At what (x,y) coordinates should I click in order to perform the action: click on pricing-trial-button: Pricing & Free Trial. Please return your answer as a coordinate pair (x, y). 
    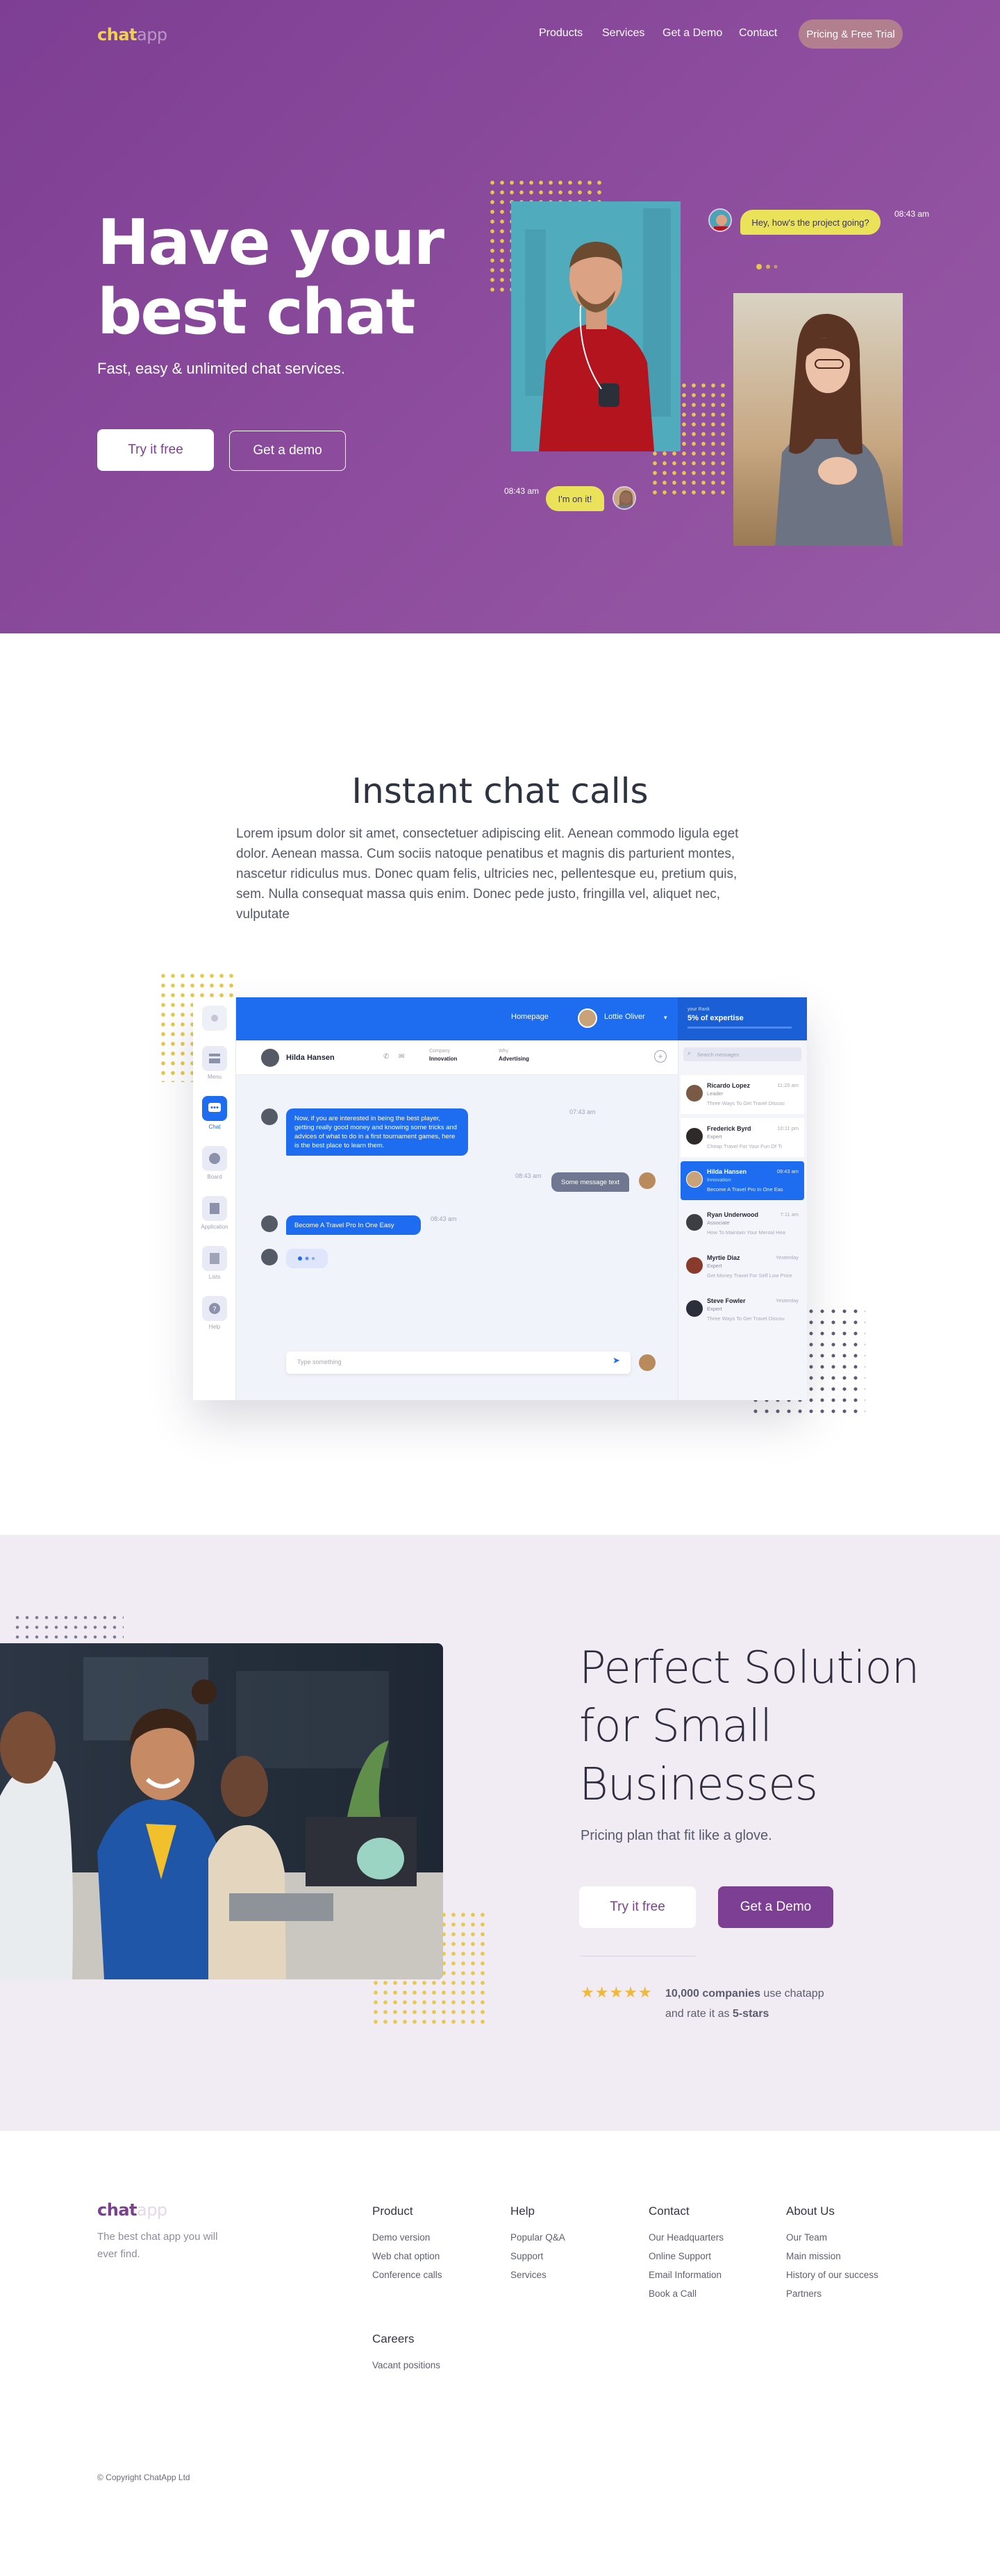
    Looking at the image, I should click on (851, 34).